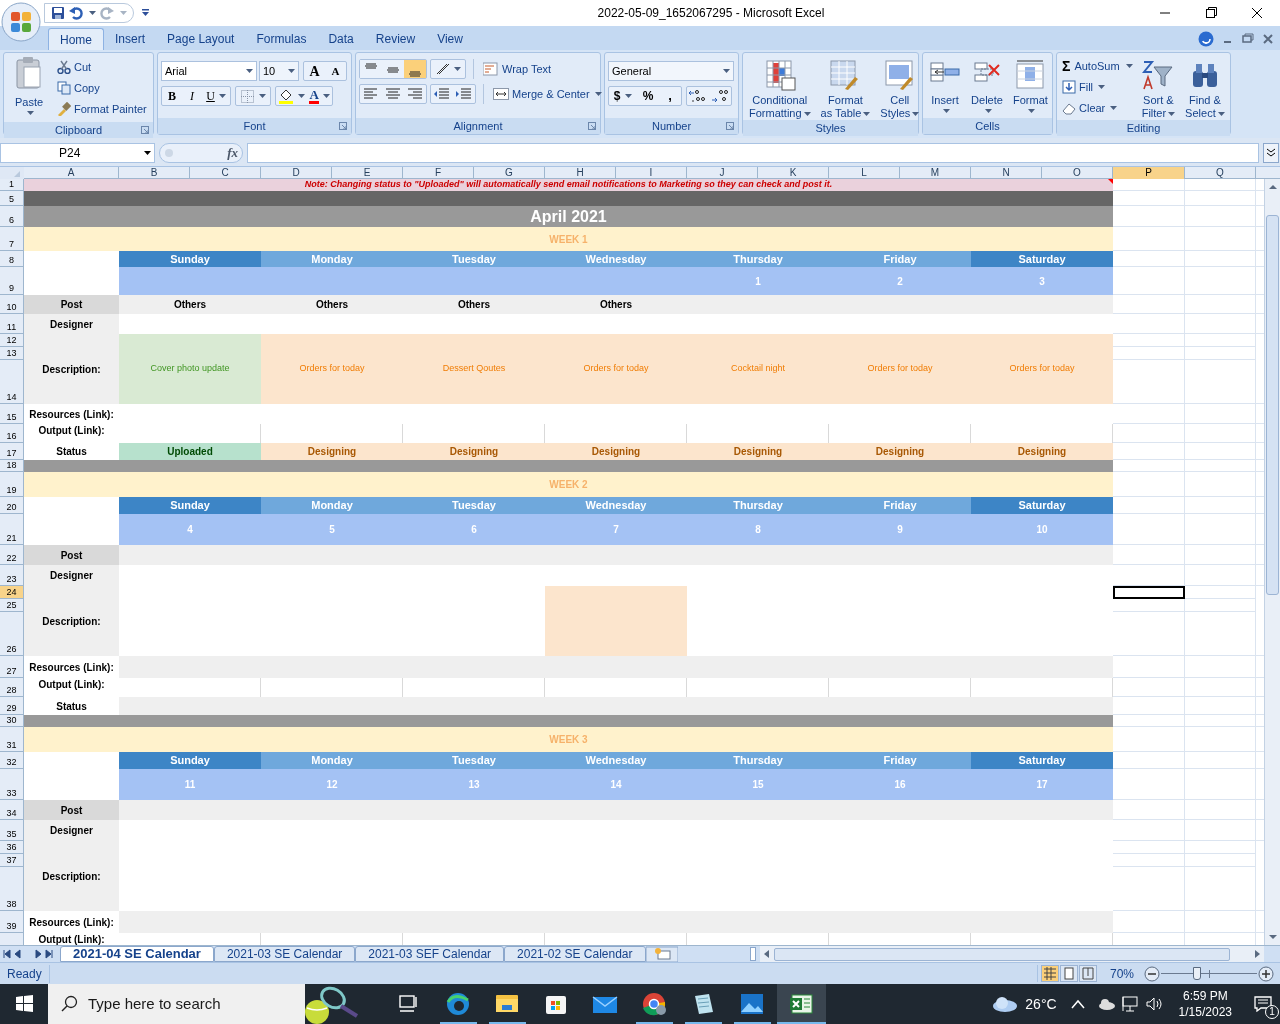 The width and height of the screenshot is (1280, 1024). I want to click on row-header: 13, so click(12, 353).